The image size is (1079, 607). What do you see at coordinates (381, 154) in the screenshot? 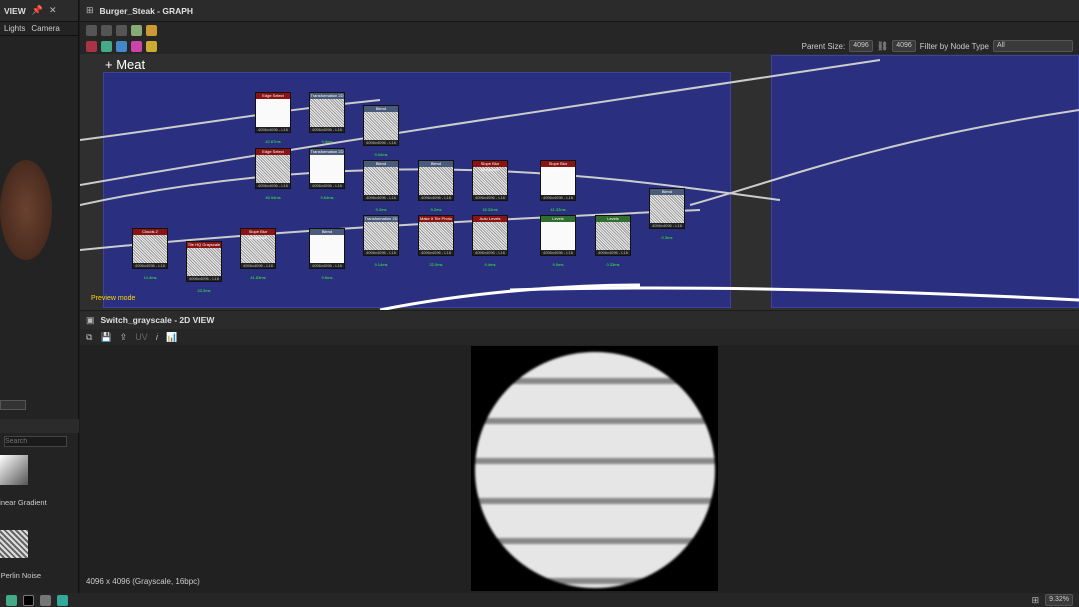
I see `node-time: 9.04ms` at bounding box center [381, 154].